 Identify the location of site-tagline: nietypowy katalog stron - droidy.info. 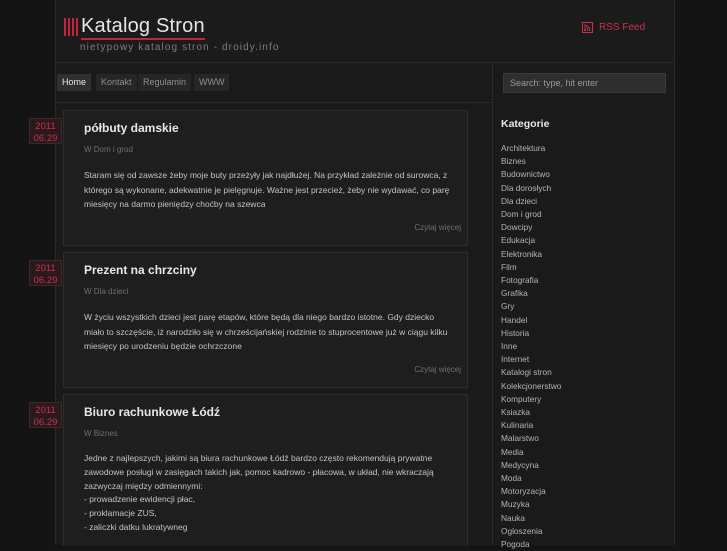
(180, 47).